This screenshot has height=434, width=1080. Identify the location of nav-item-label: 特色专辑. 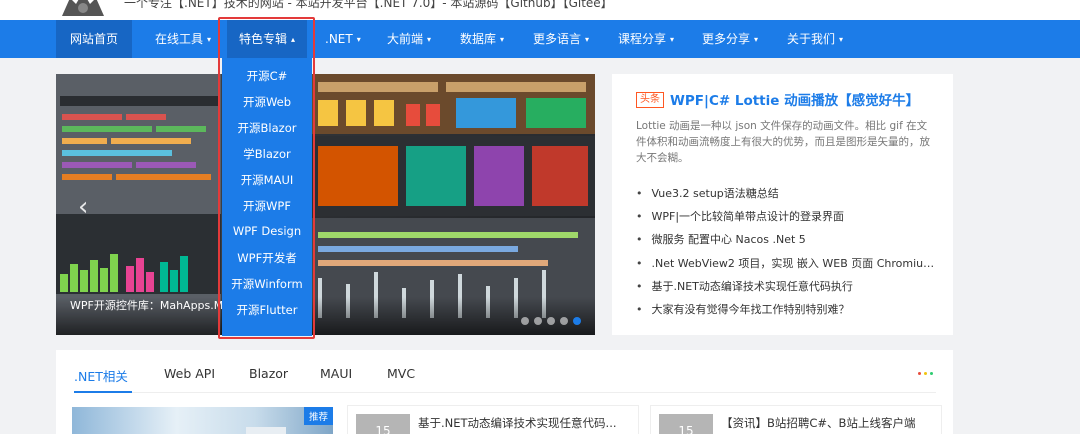
(263, 39).